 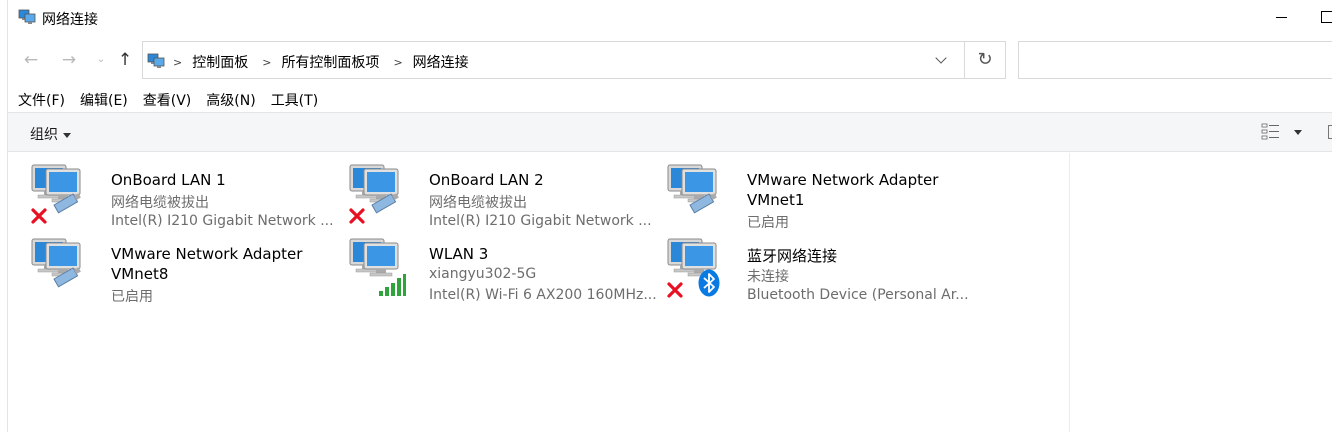 I want to click on dropdown-caret-icon, so click(x=67, y=135).